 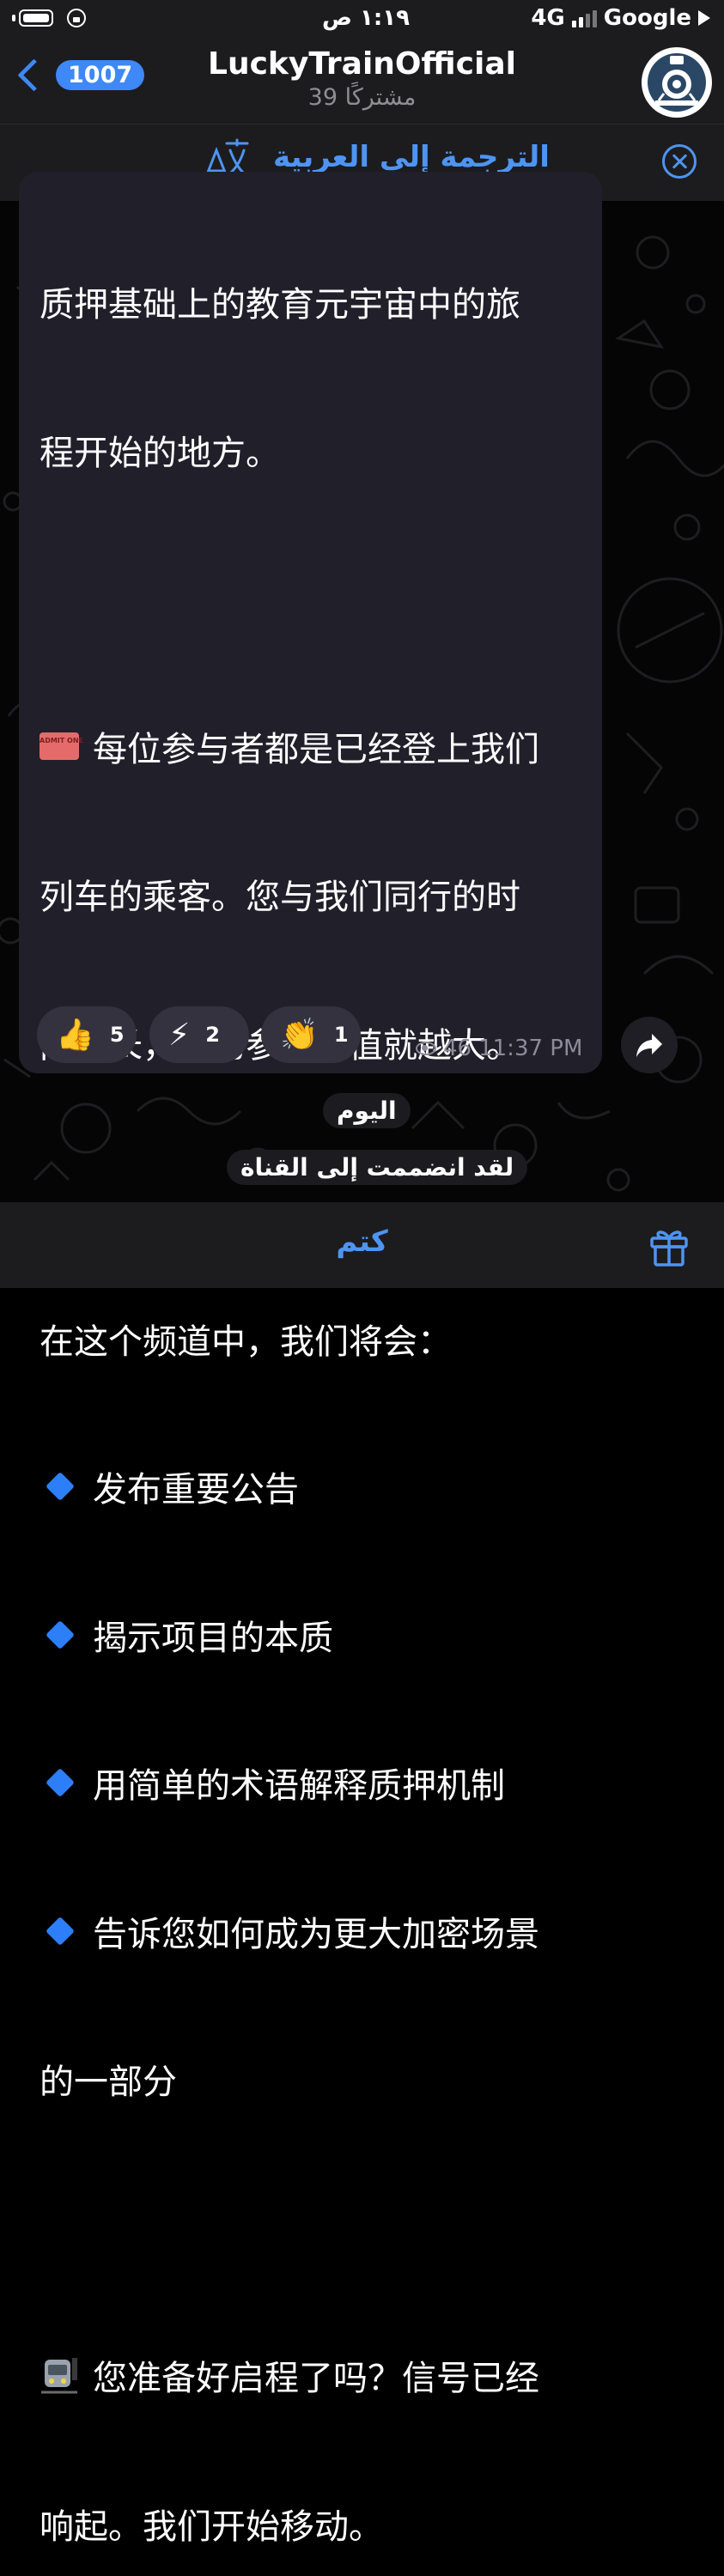 I want to click on rotation-lock-icon, so click(x=76, y=18).